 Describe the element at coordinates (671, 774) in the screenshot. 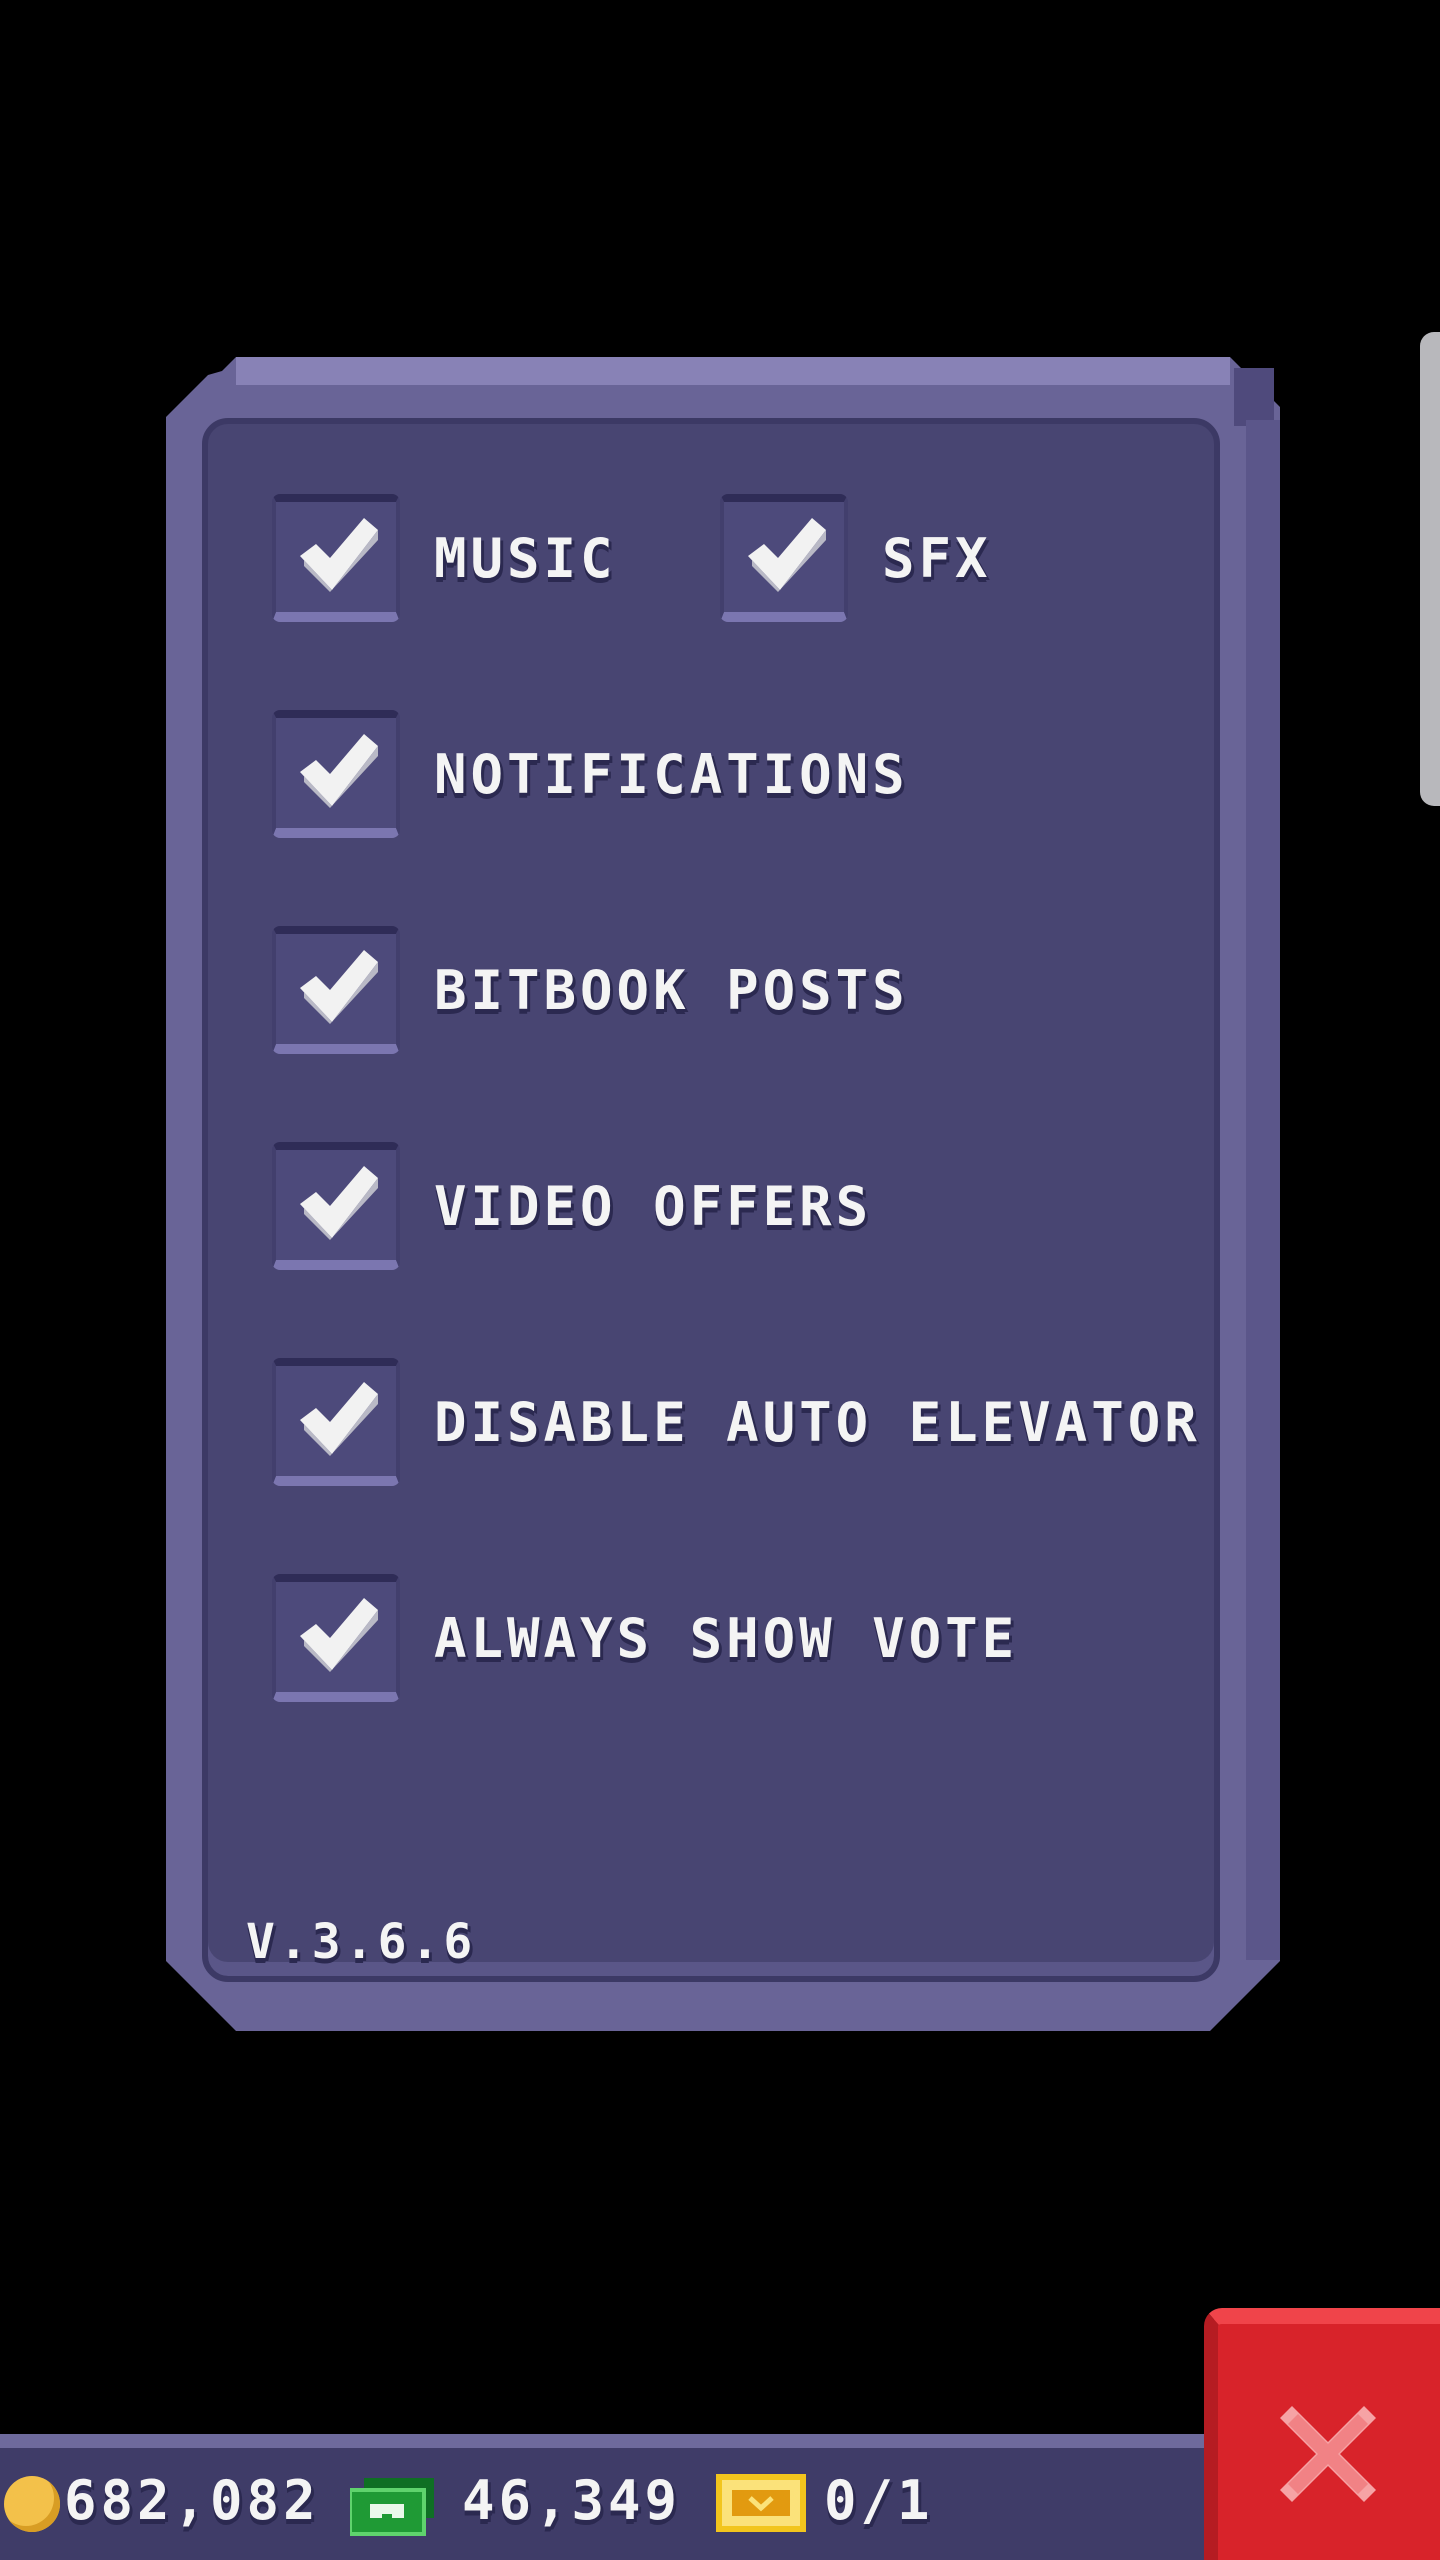

I see `notifications-label: NOTIFICATIONS` at that location.